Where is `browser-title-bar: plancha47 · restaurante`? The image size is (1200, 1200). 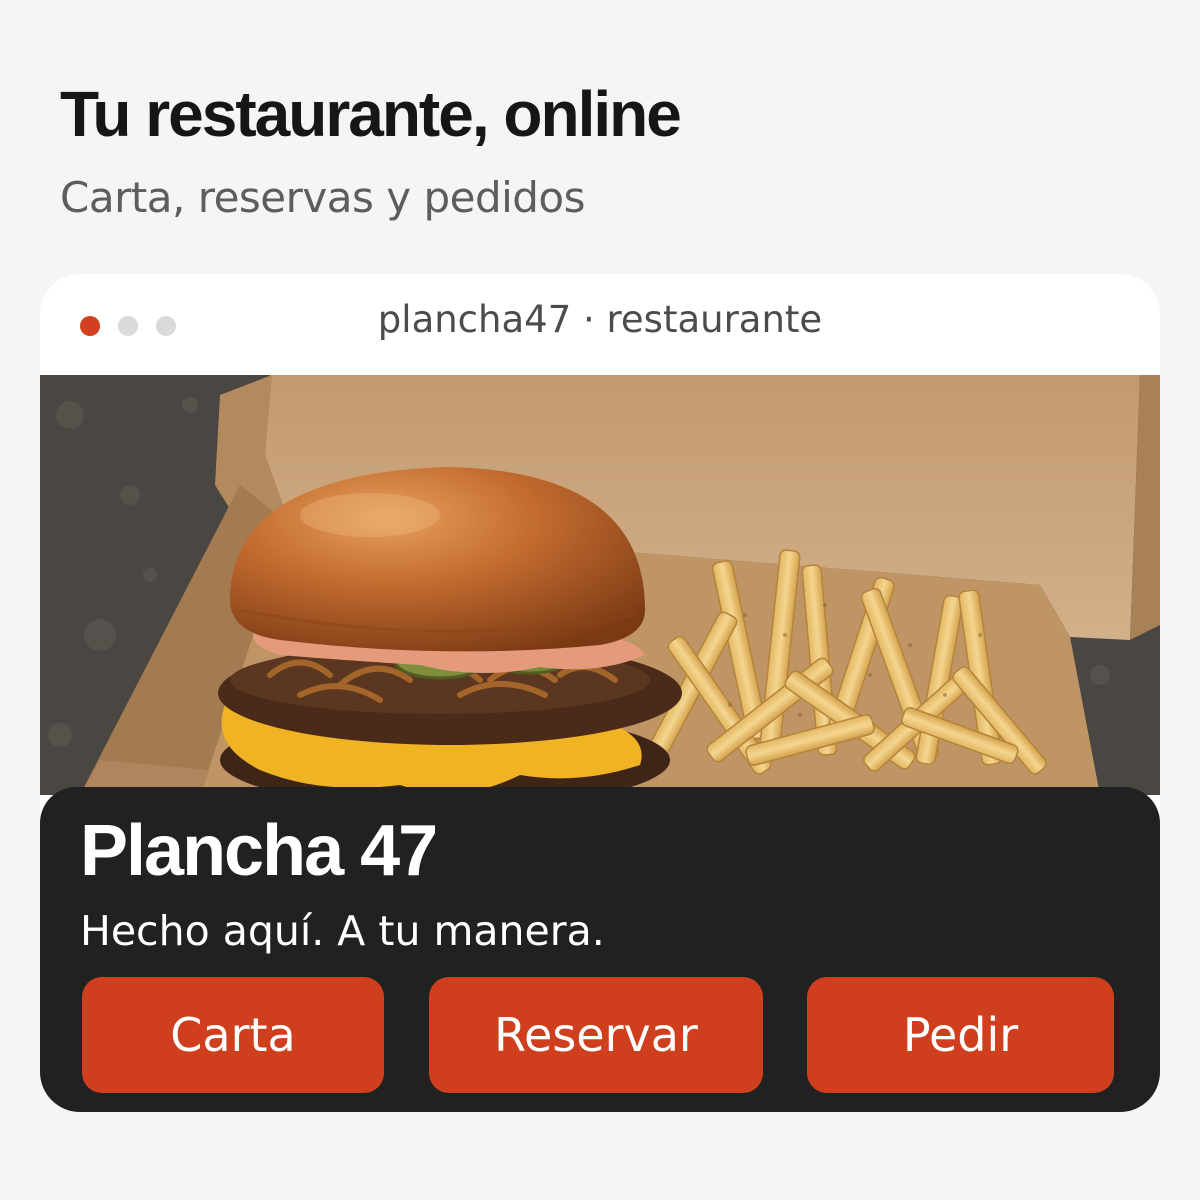
browser-title-bar: plancha47 · restaurante is located at coordinates (600, 324).